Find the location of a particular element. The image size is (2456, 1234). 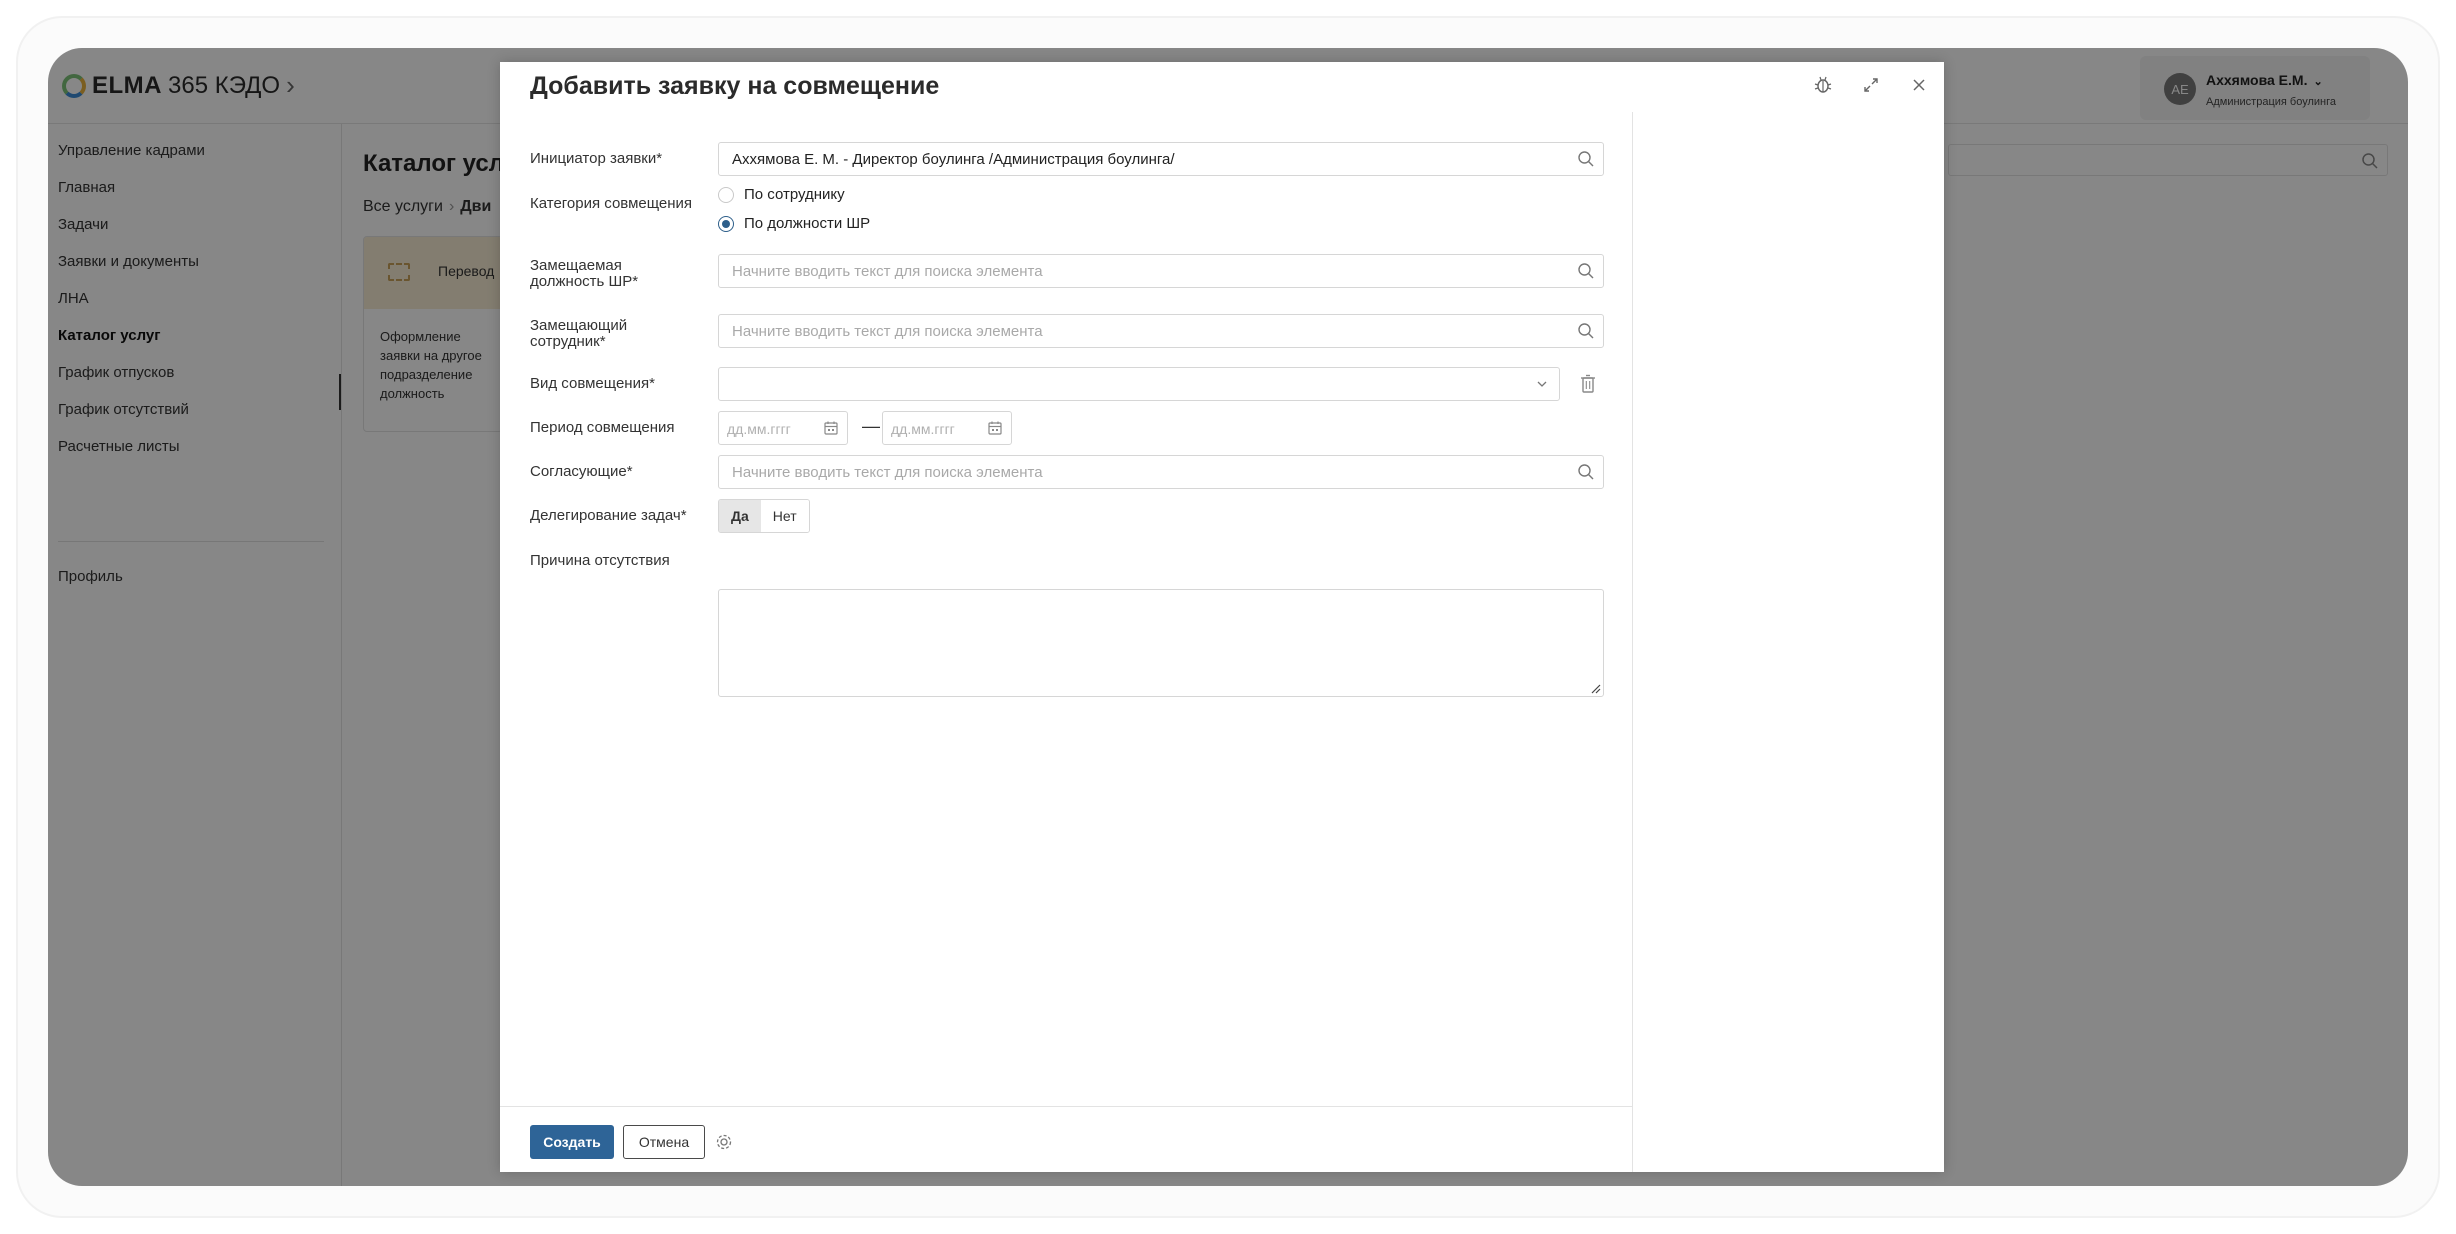

bug-report-button is located at coordinates (1823, 85).